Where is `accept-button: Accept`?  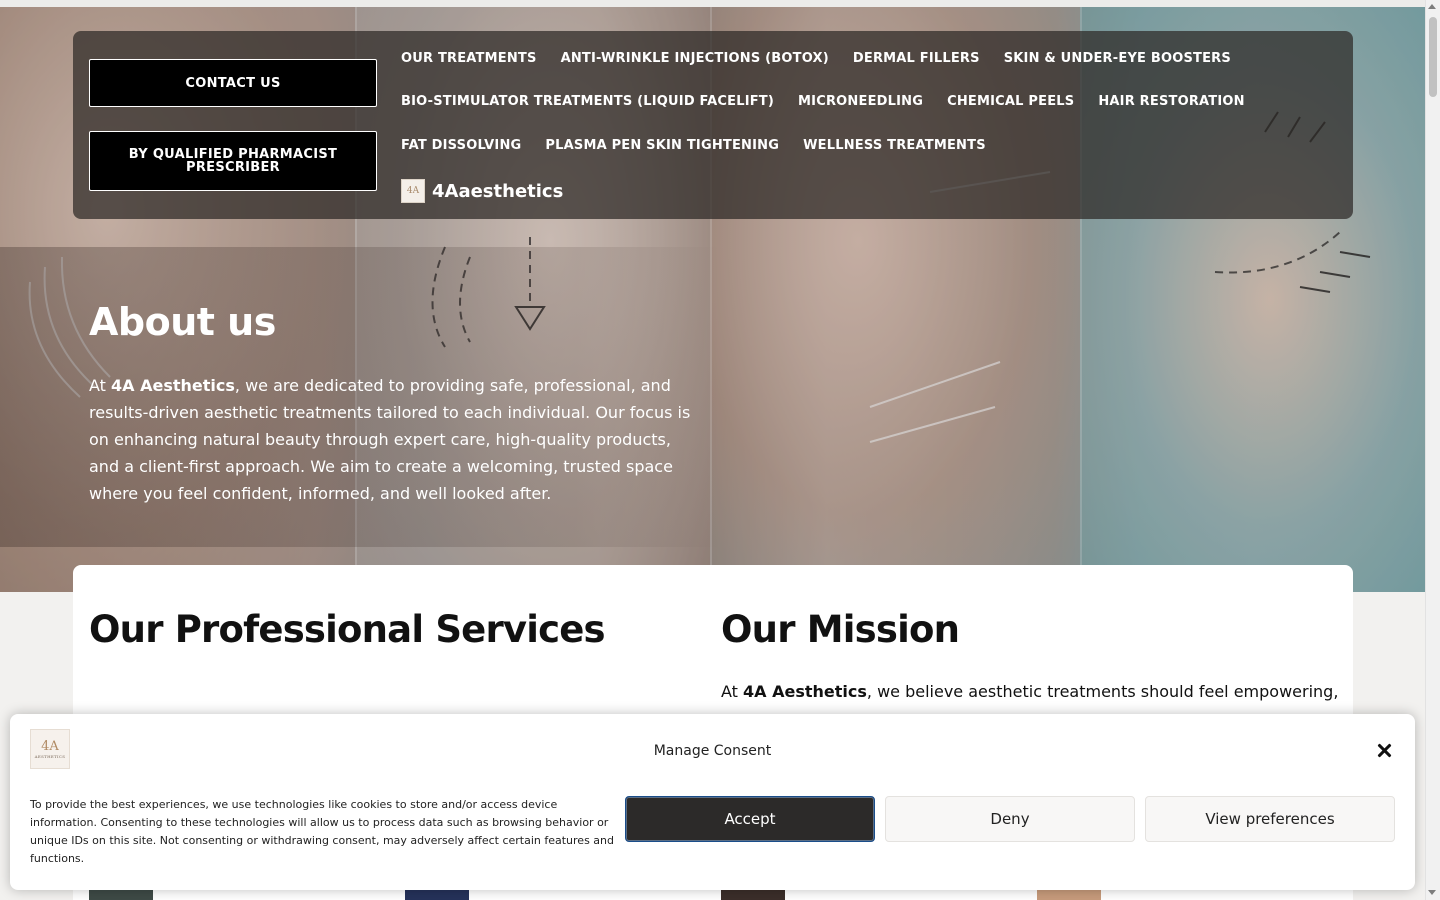 accept-button: Accept is located at coordinates (750, 819).